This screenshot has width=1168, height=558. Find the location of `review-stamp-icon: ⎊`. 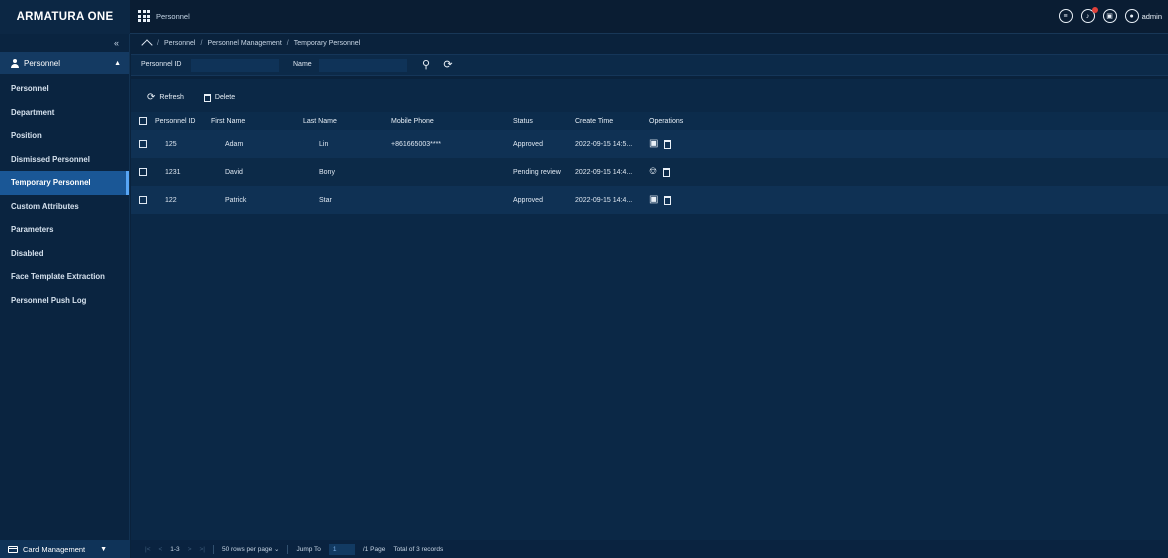

review-stamp-icon: ⎊ is located at coordinates (653, 172).